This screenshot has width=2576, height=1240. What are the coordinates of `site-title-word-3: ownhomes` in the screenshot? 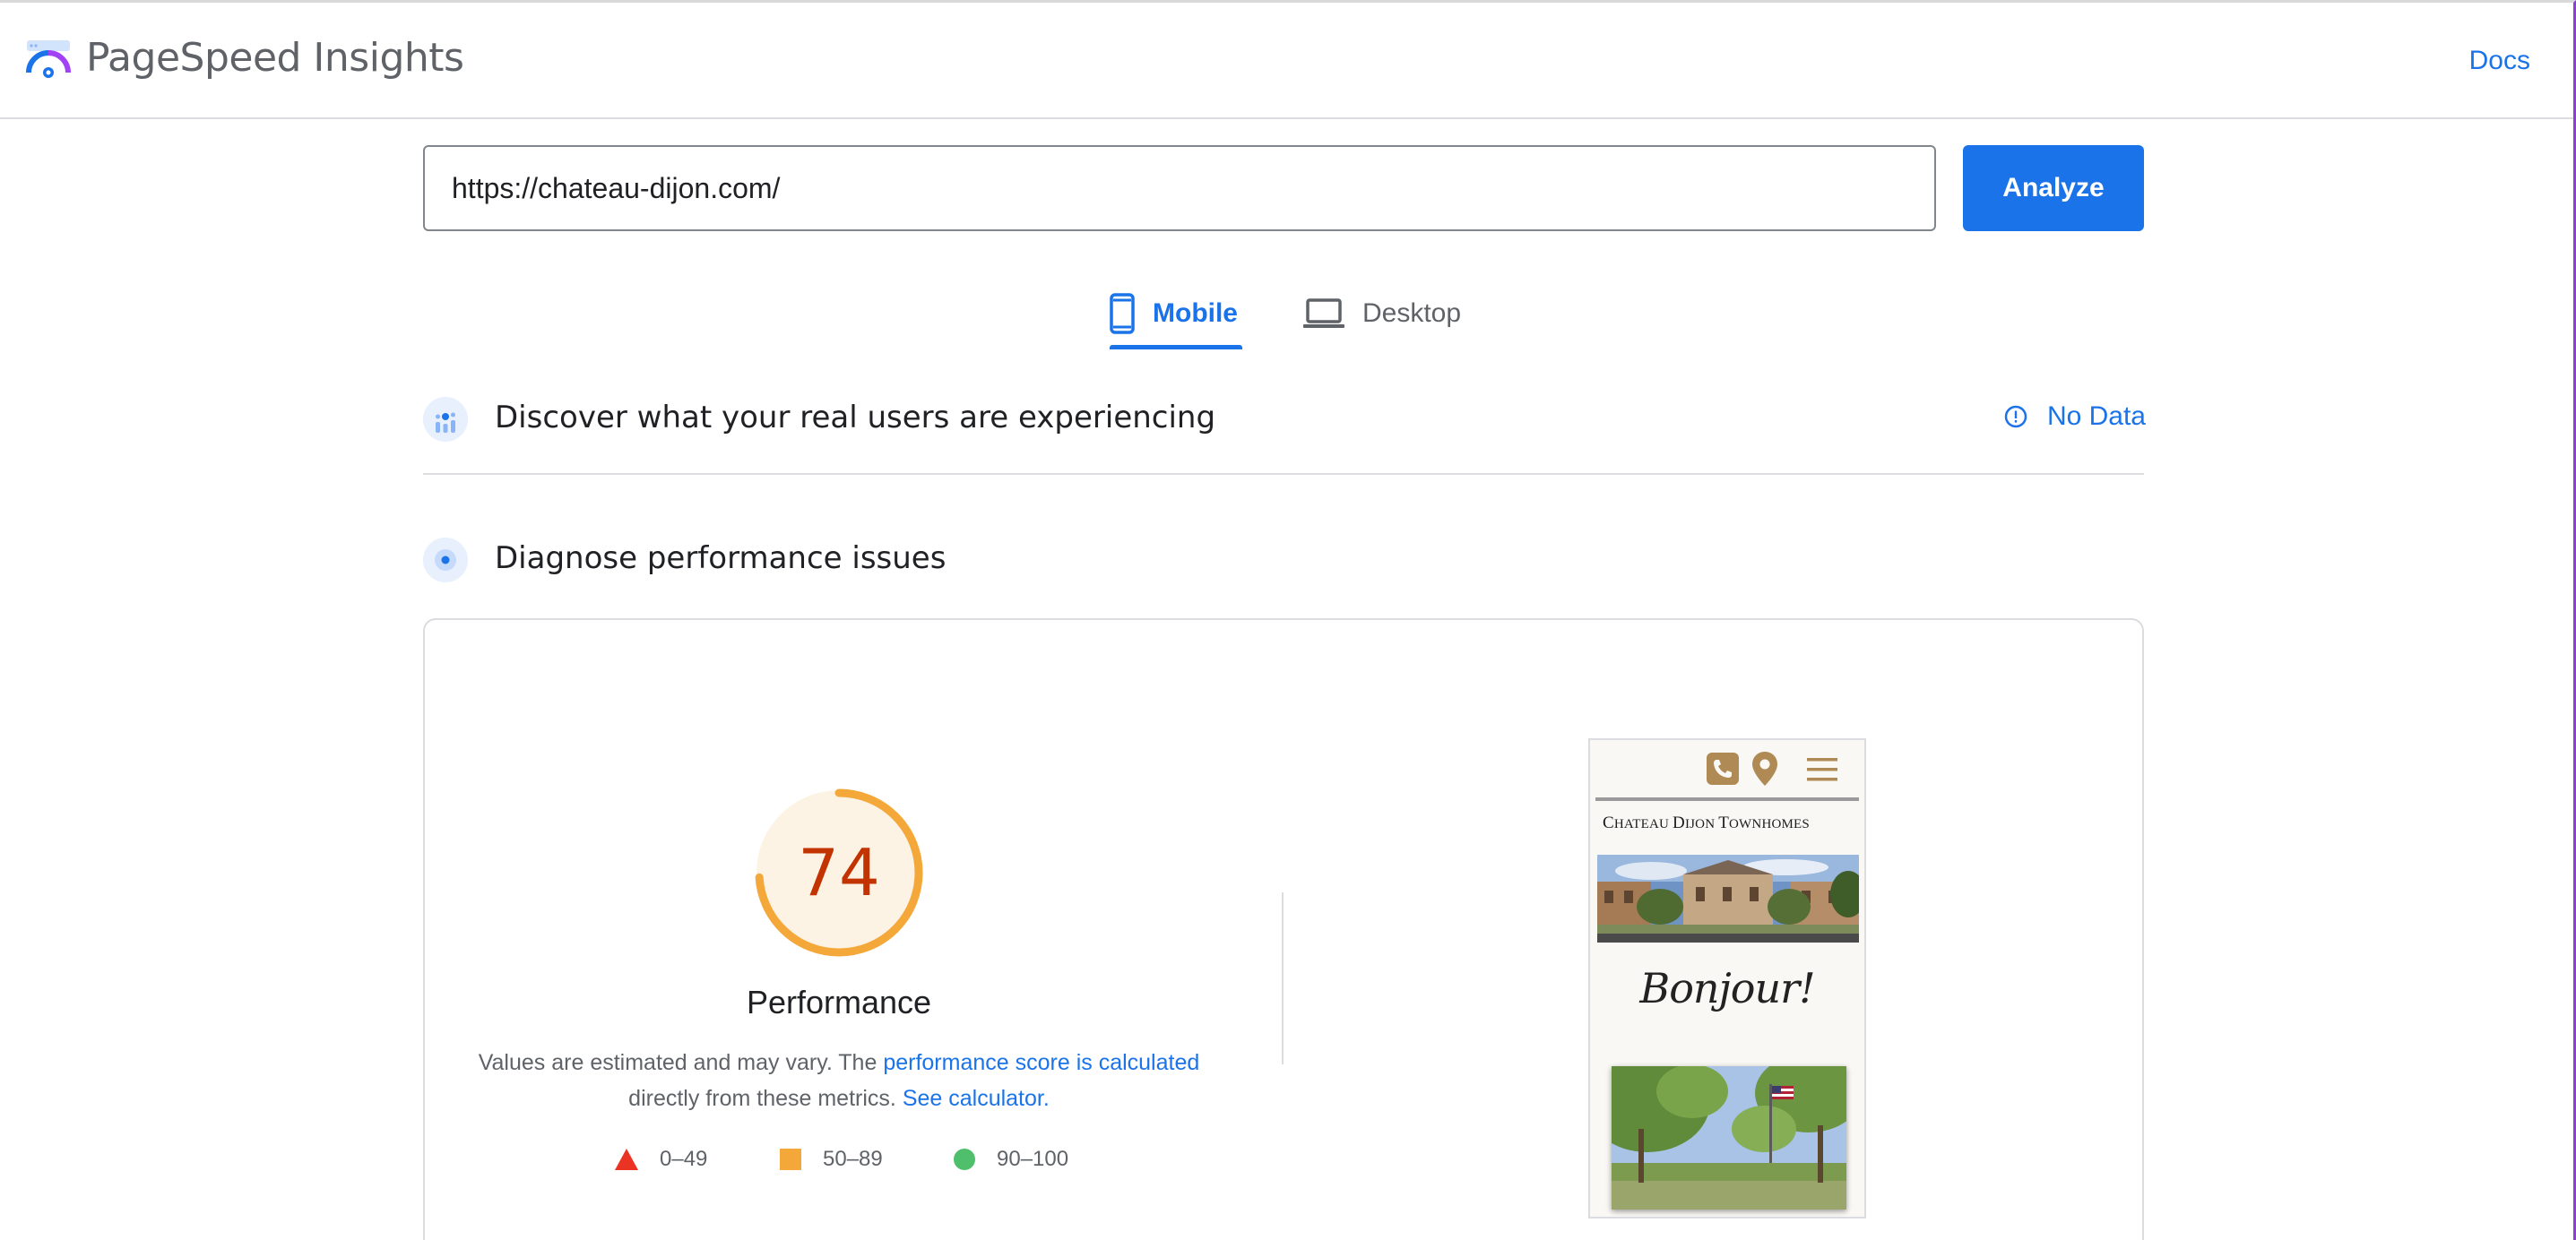 It's located at (1769, 824).